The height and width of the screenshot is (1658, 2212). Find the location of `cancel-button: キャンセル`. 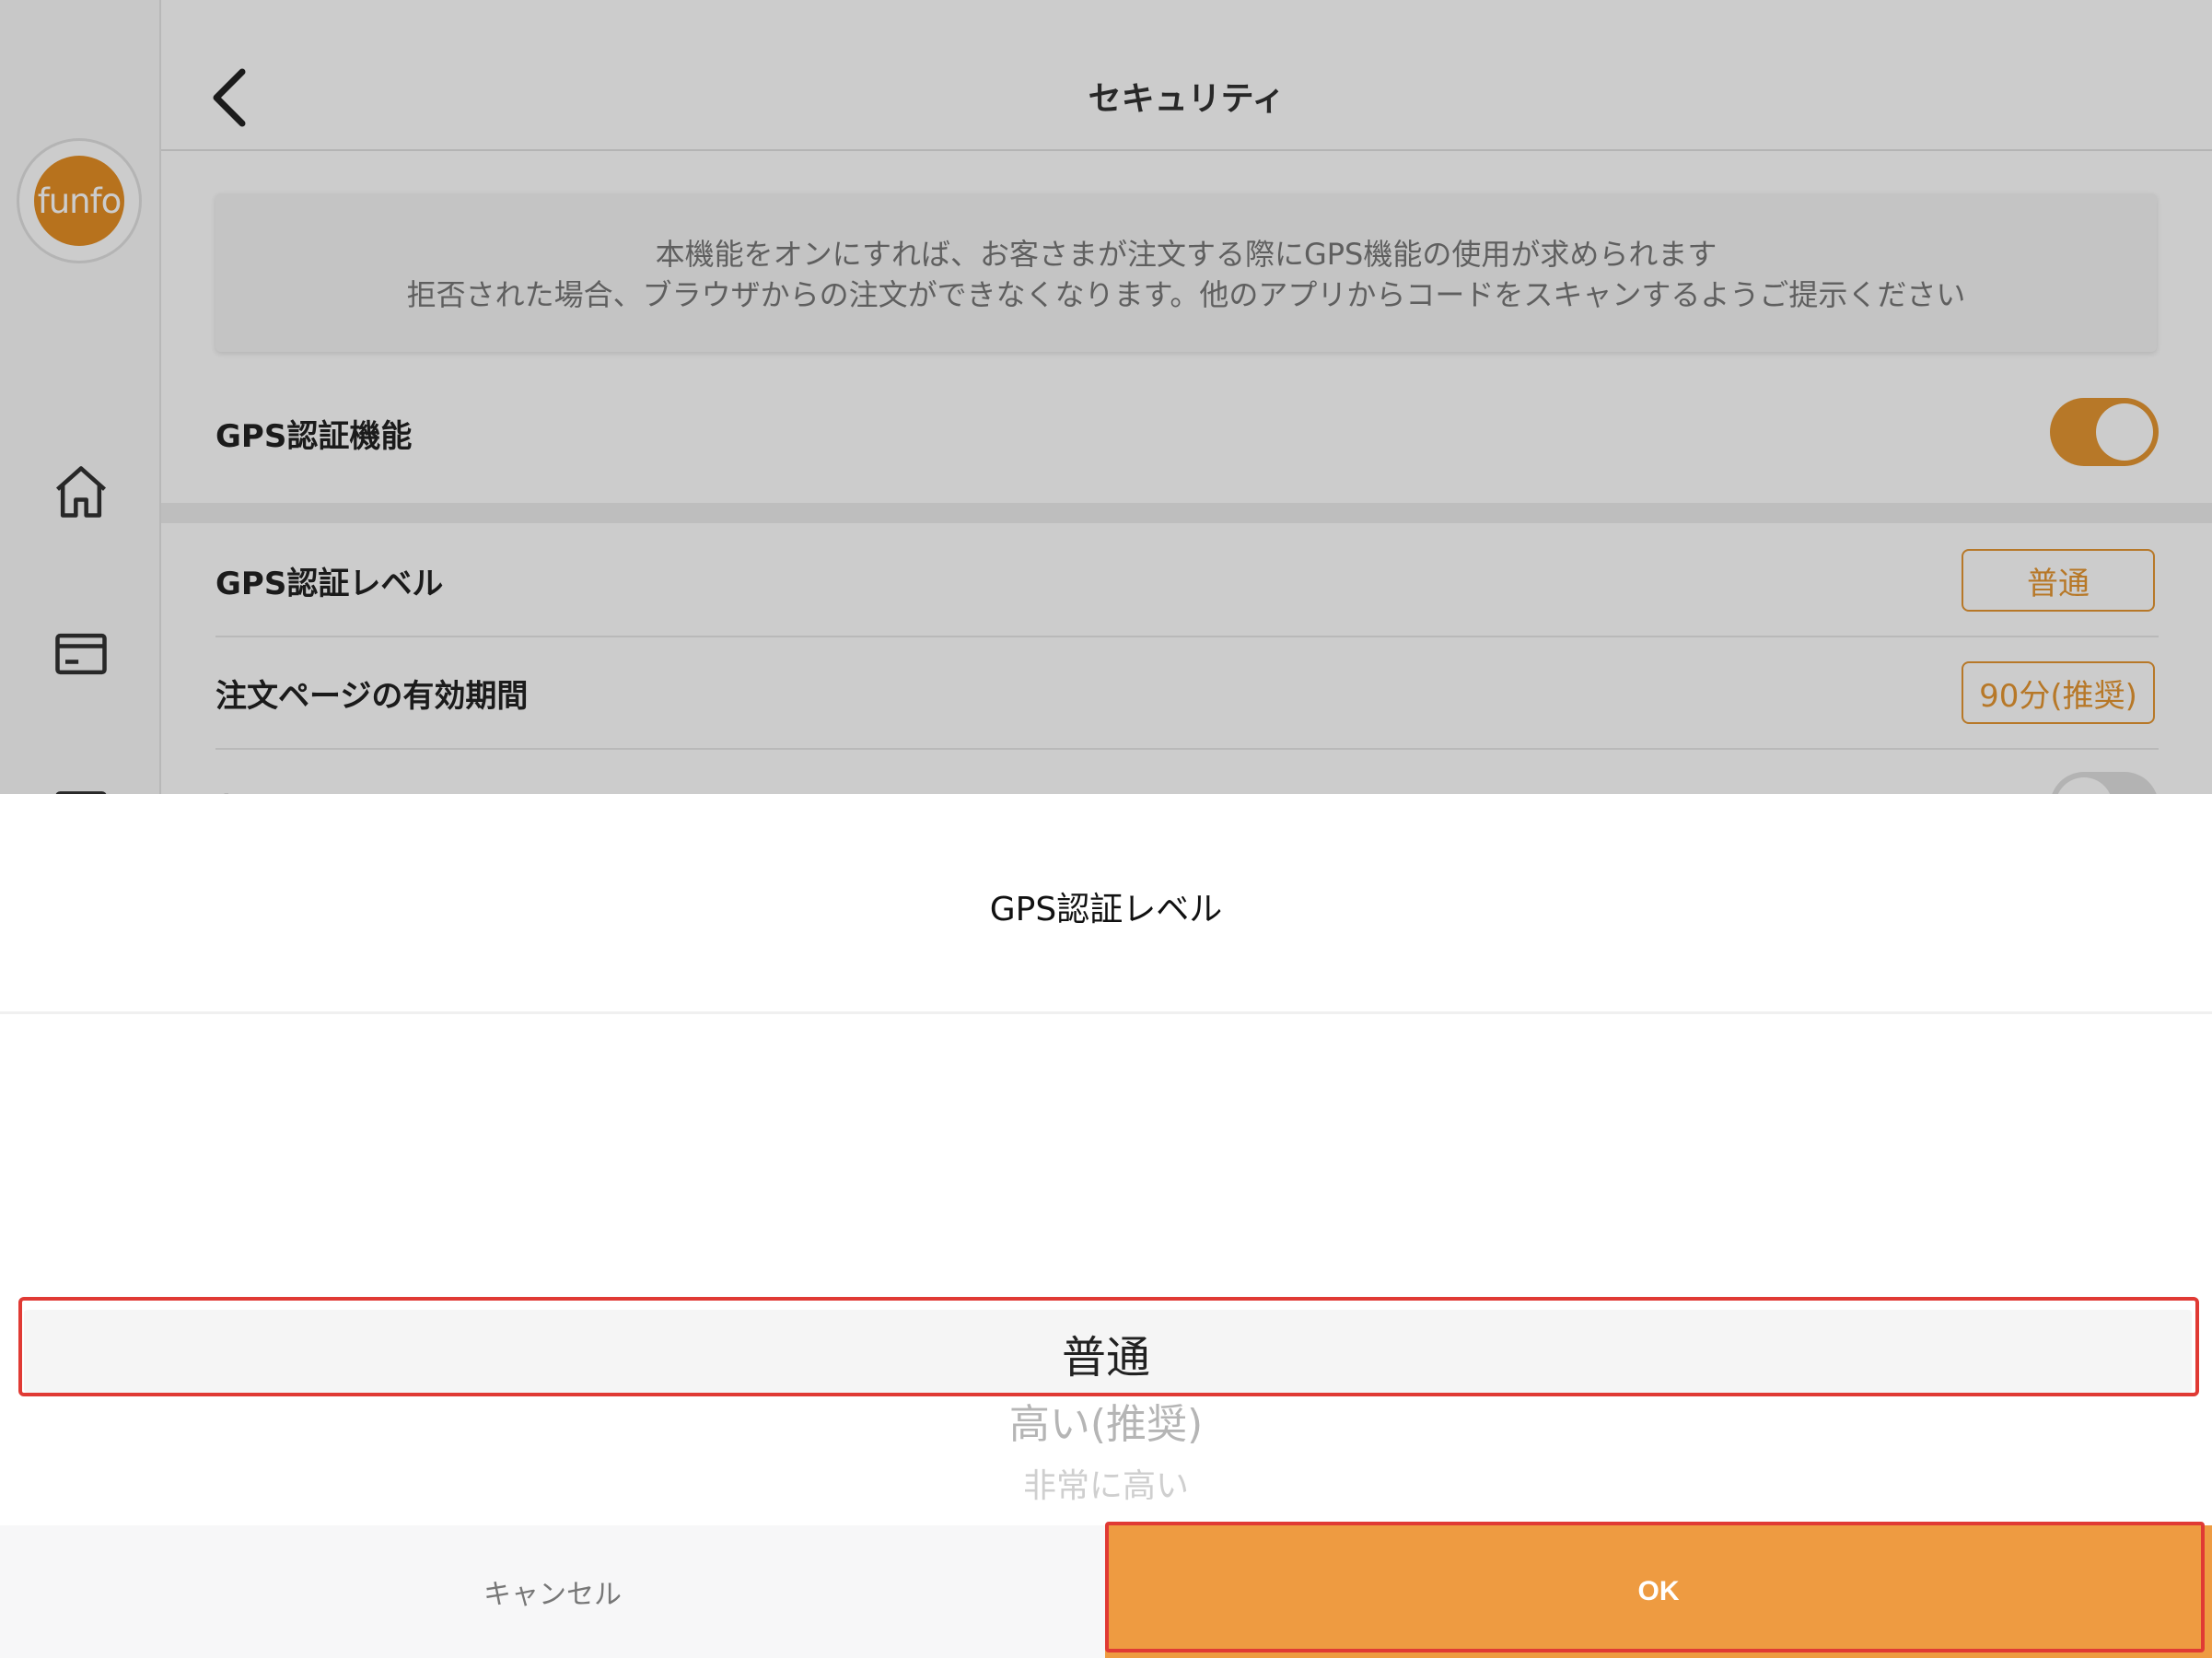

cancel-button: キャンセル is located at coordinates (553, 1591).